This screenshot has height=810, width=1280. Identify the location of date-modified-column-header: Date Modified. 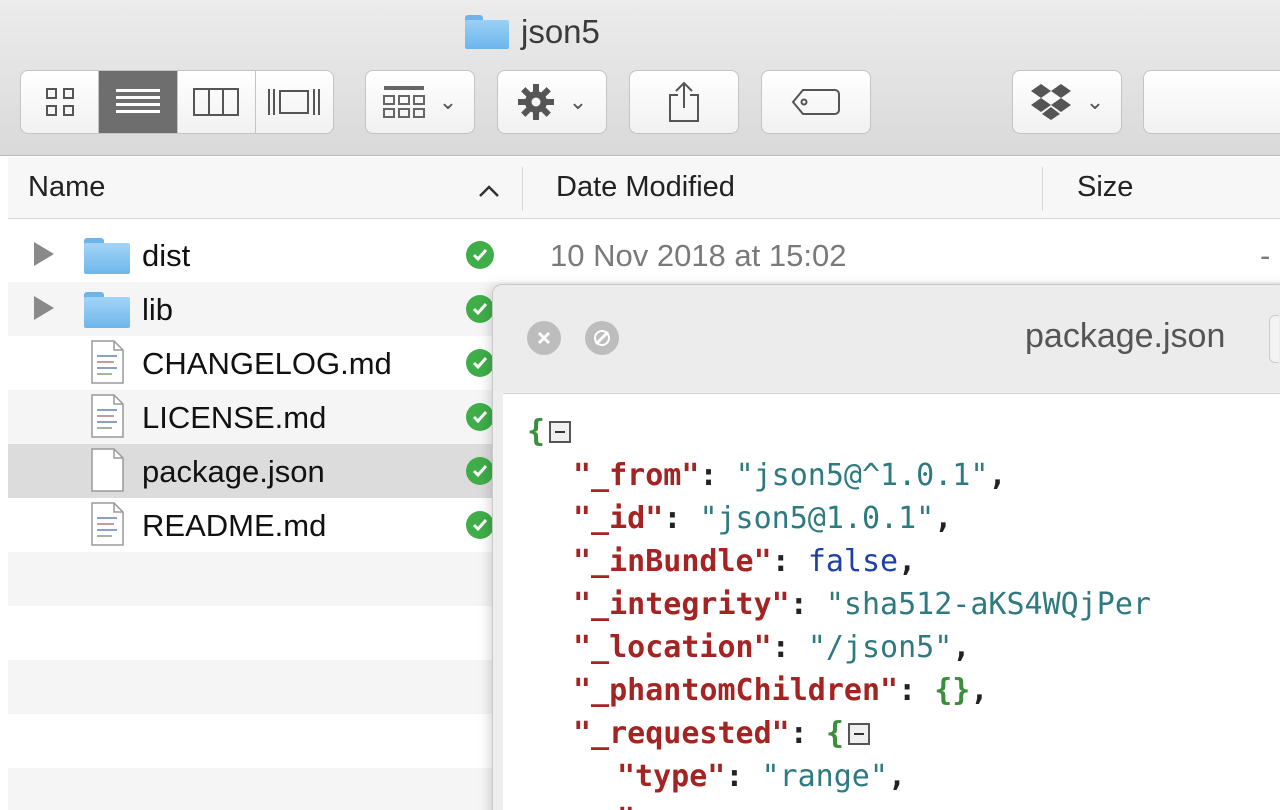
(645, 187).